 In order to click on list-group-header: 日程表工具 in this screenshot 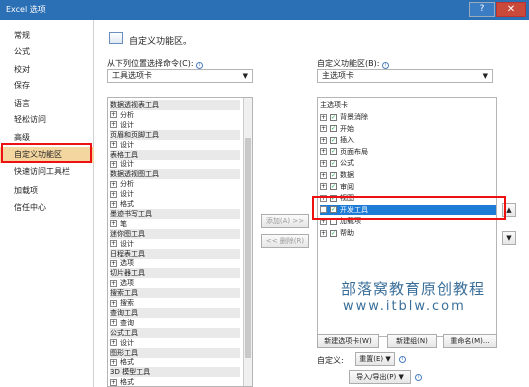, I will do `click(175, 253)`.